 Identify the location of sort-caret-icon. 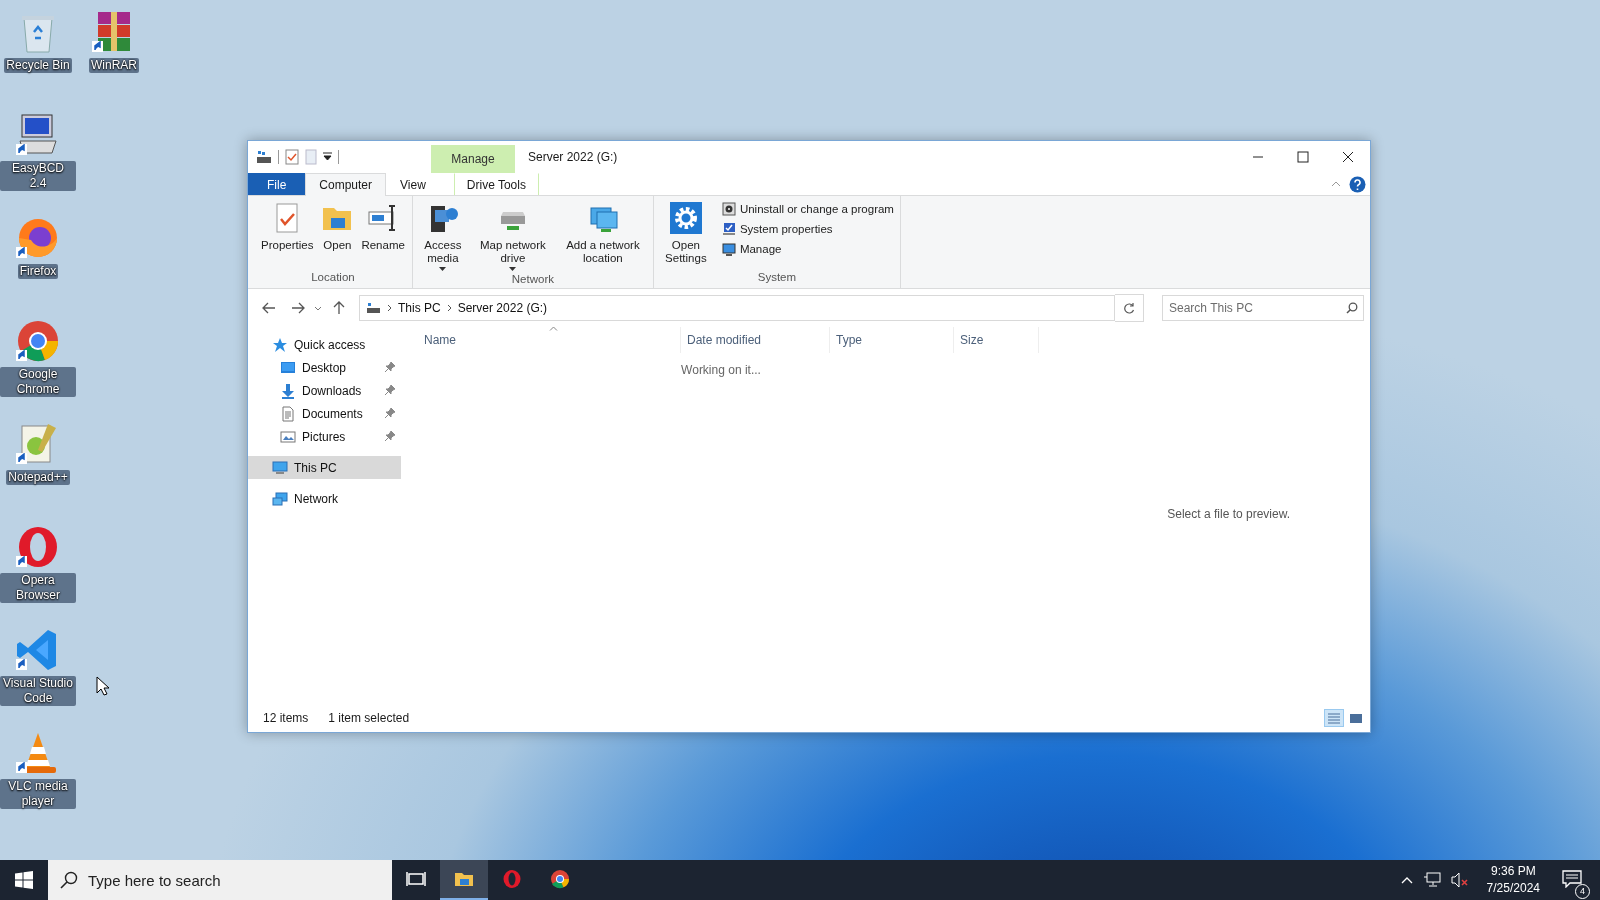
(553, 328).